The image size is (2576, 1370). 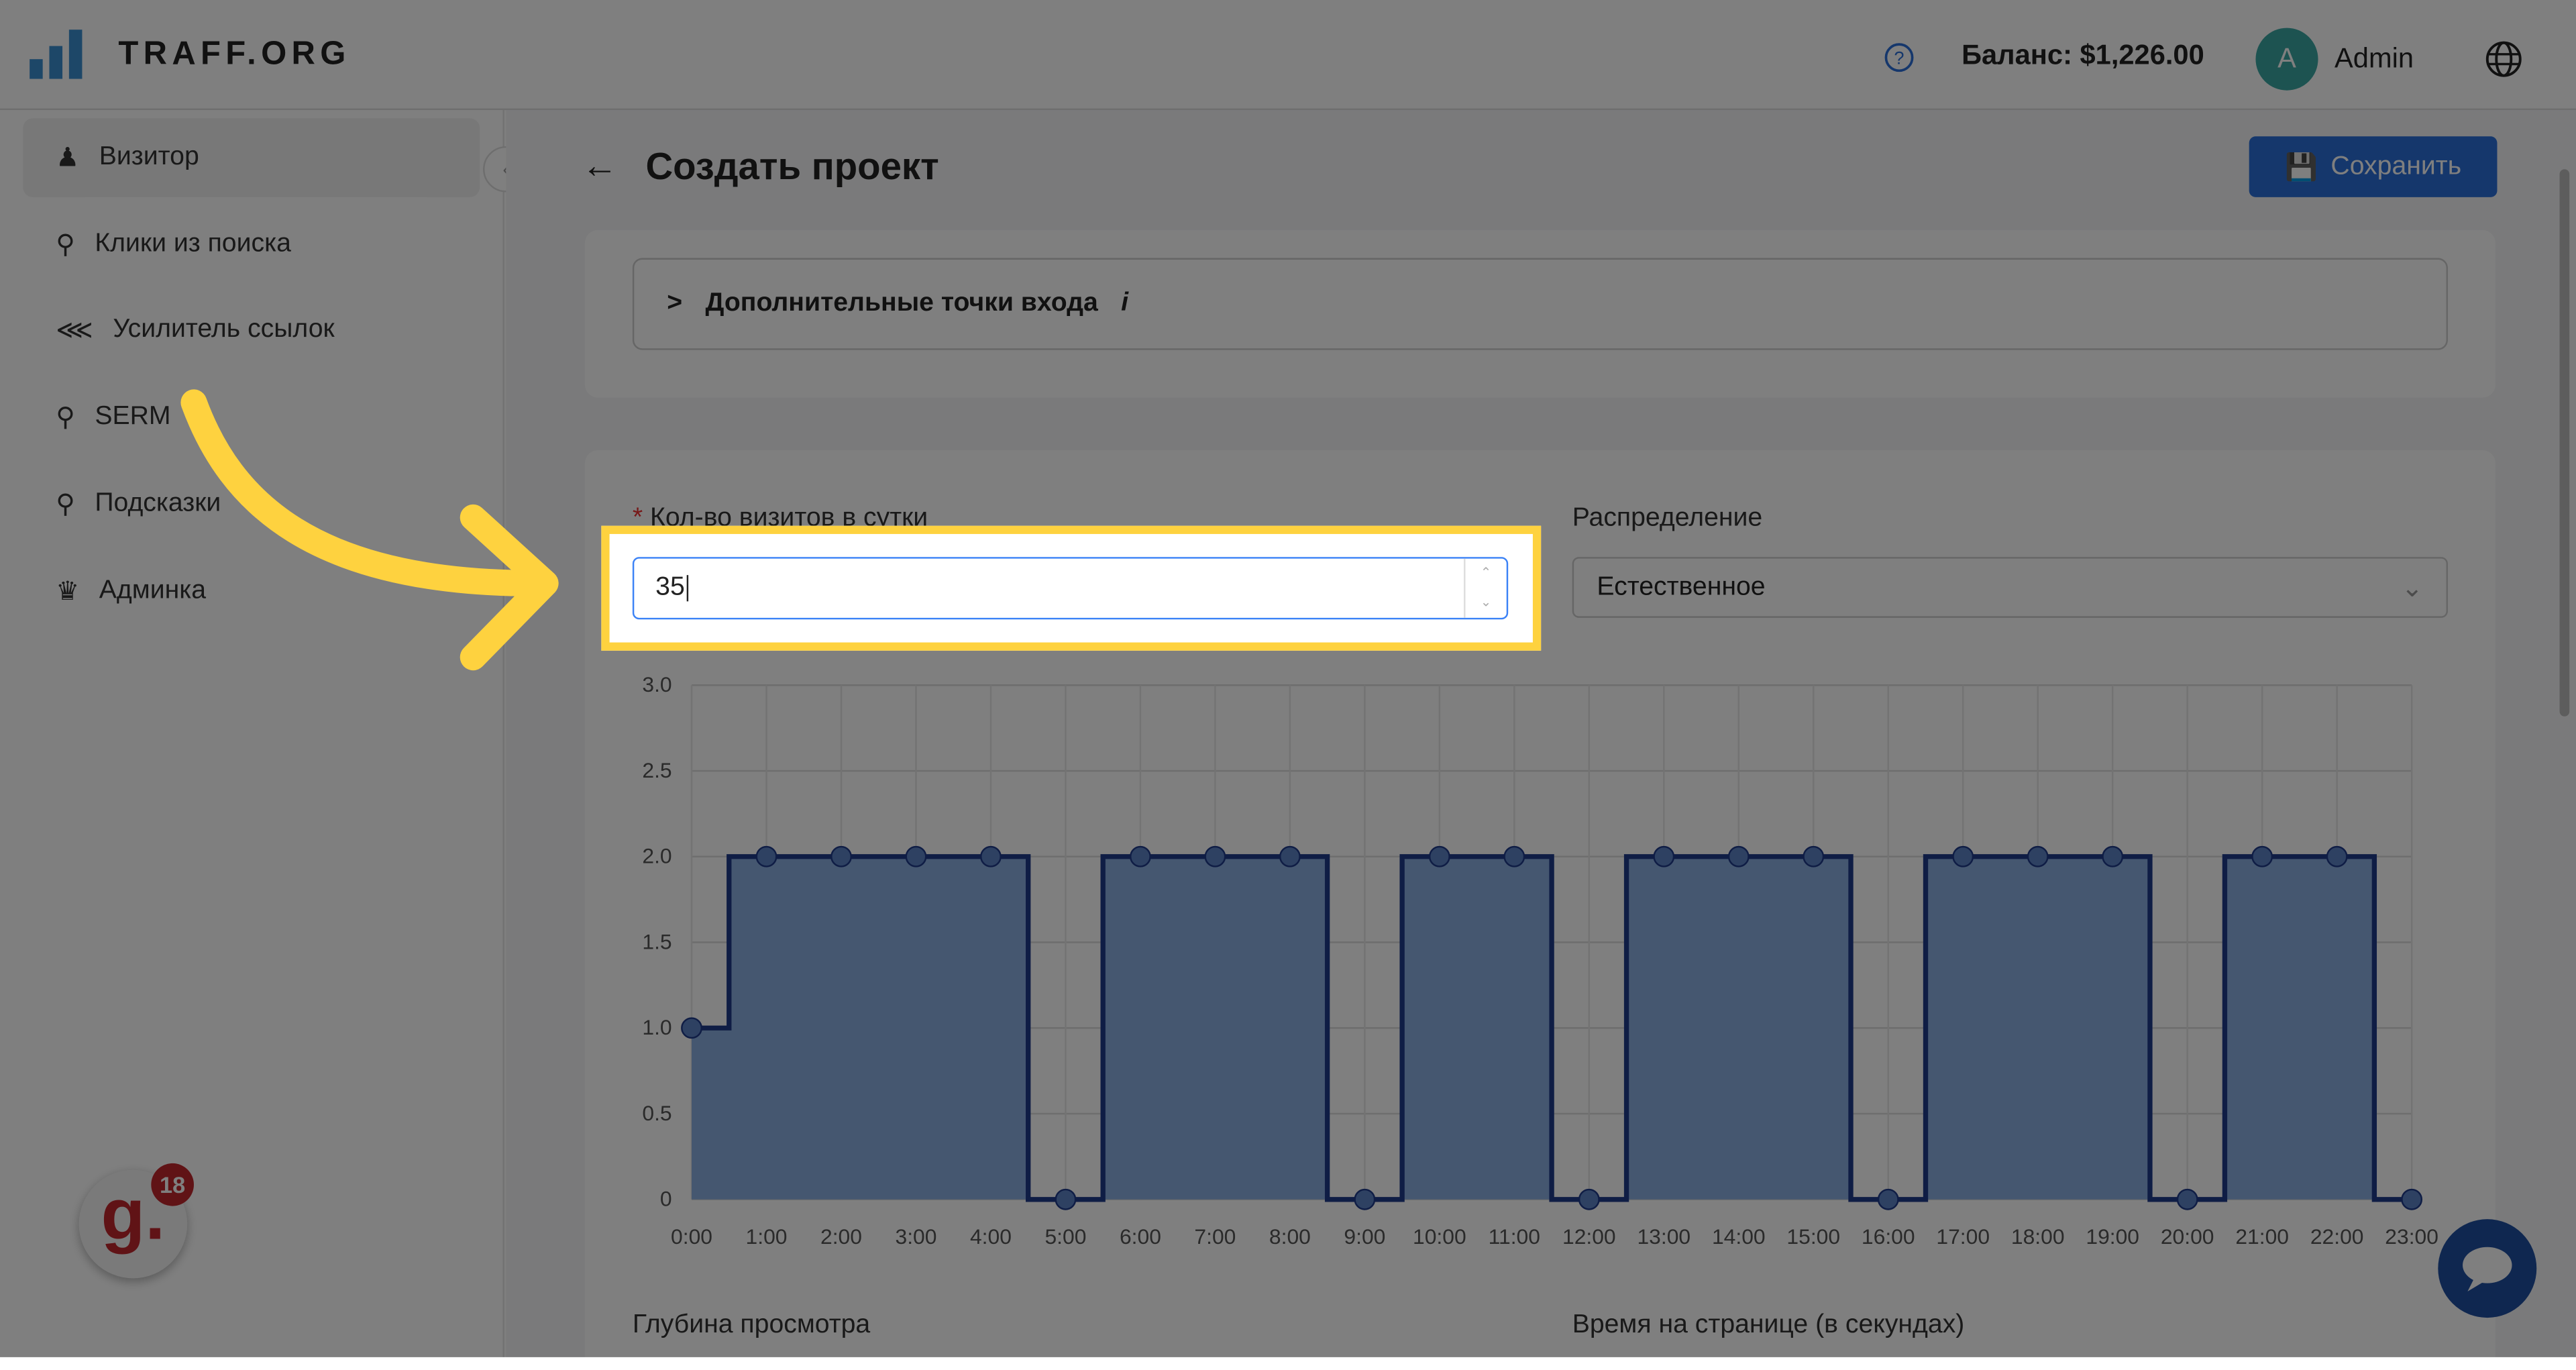 I want to click on highlight-box: 35 ⌃ ⌄, so click(x=1071, y=588).